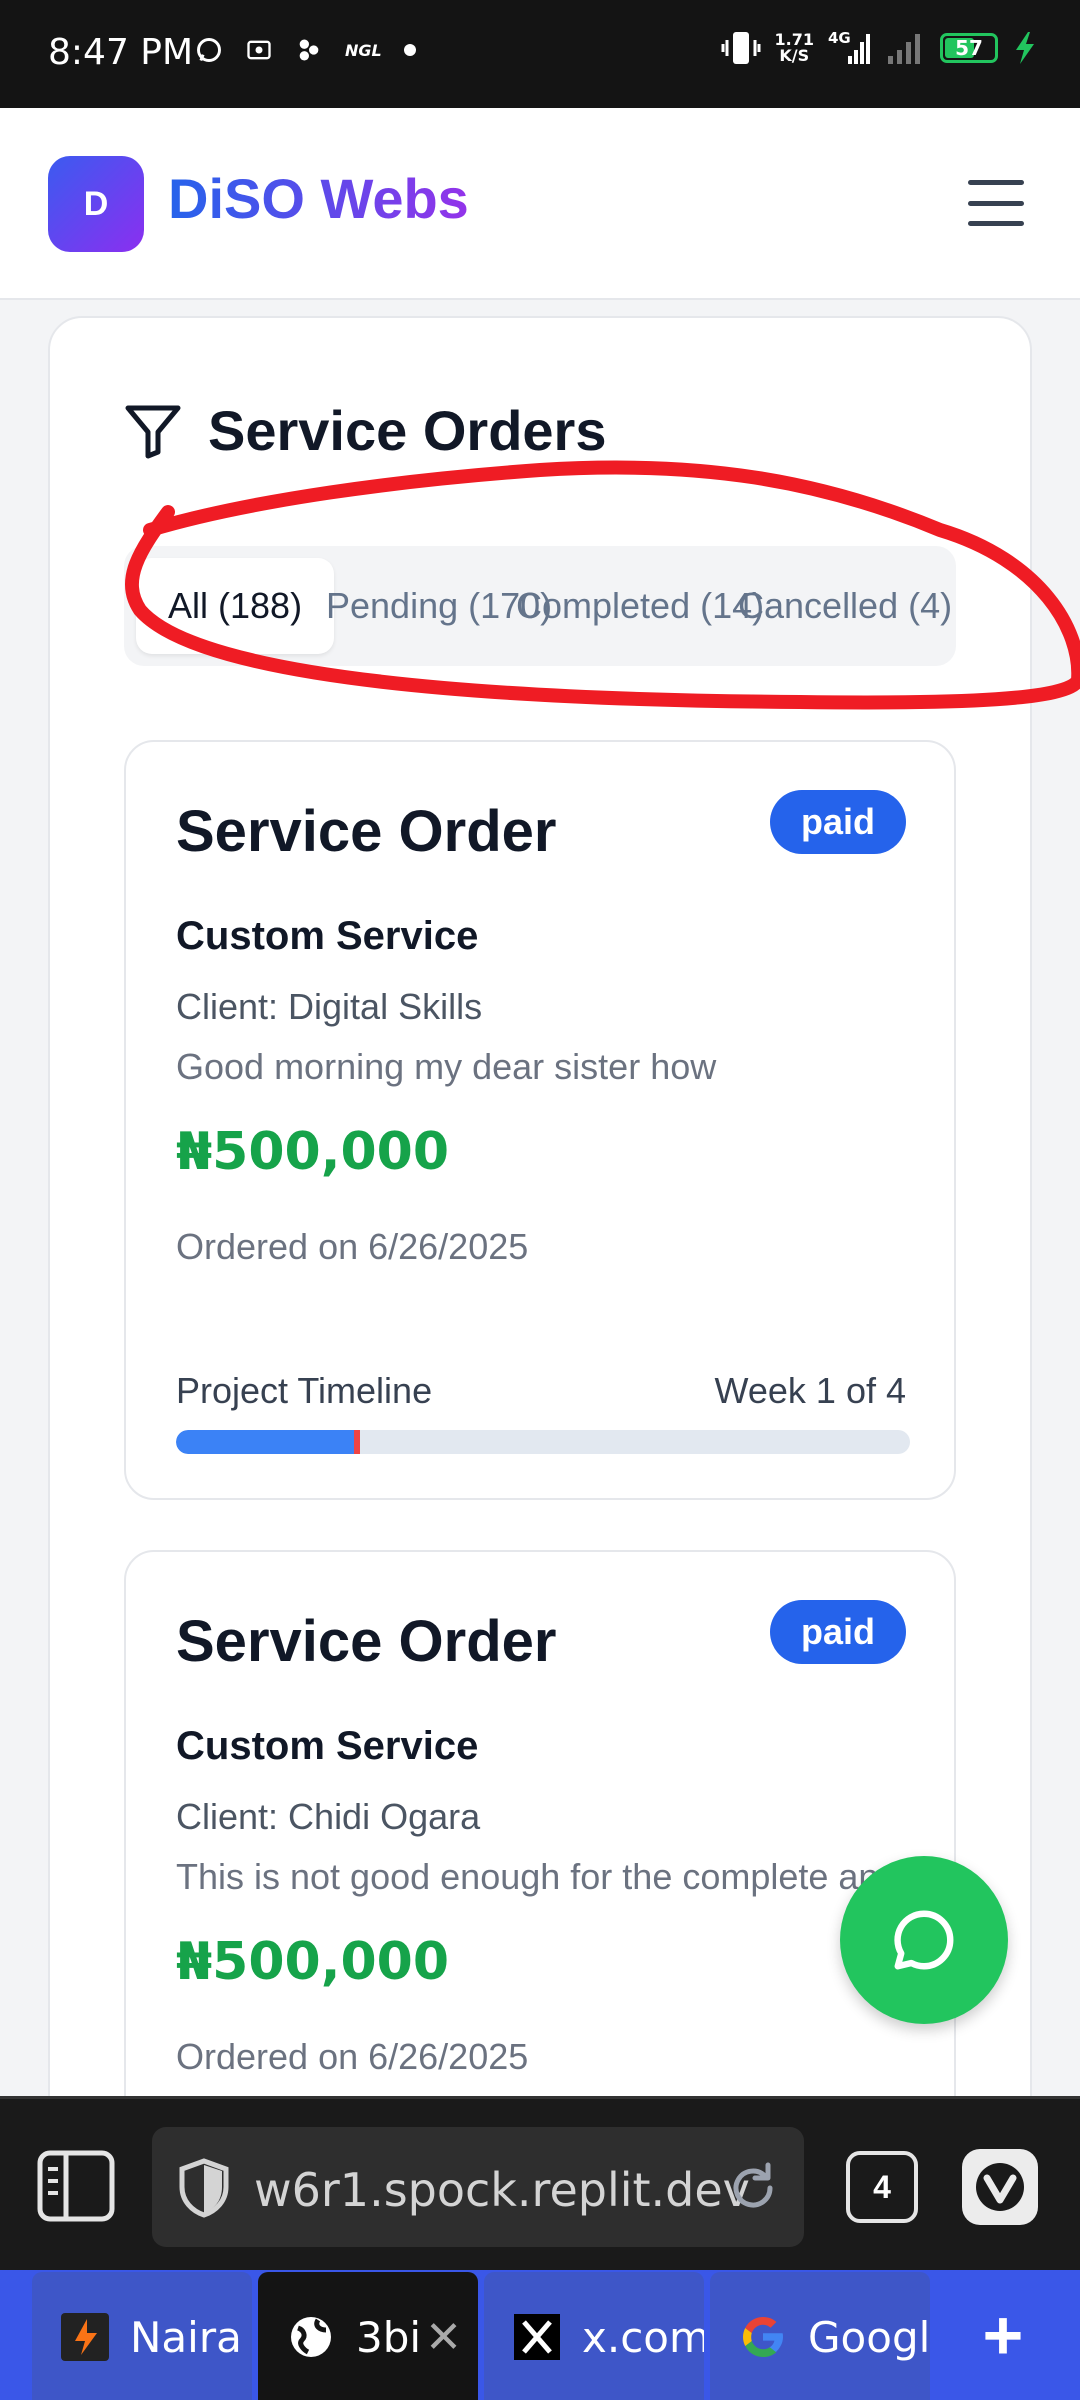  Describe the element at coordinates (794, 47) in the screenshot. I see `network-speed: 1.71 K/S` at that location.